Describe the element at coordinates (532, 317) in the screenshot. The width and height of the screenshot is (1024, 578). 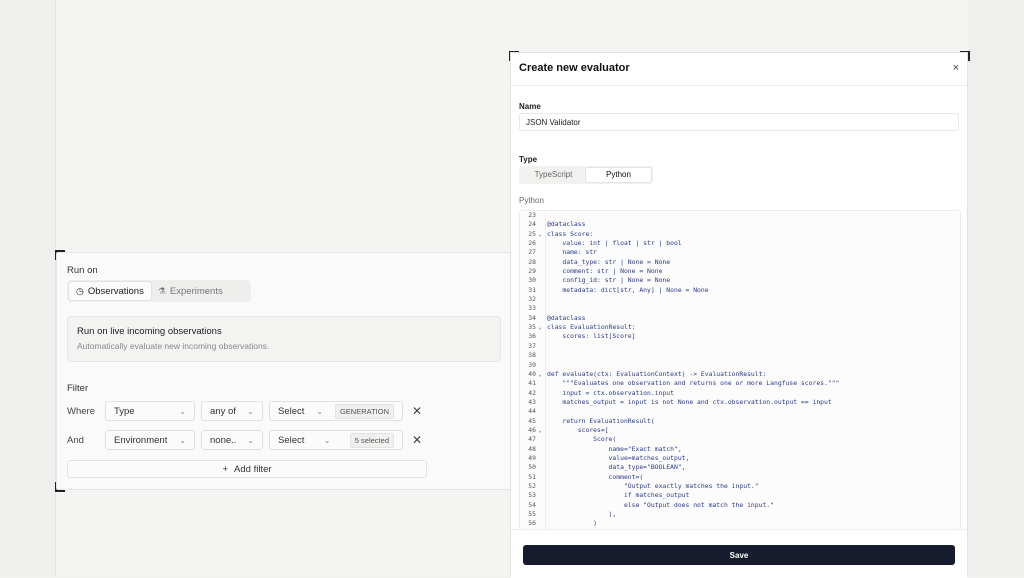
I see `line-number: 34` at that location.